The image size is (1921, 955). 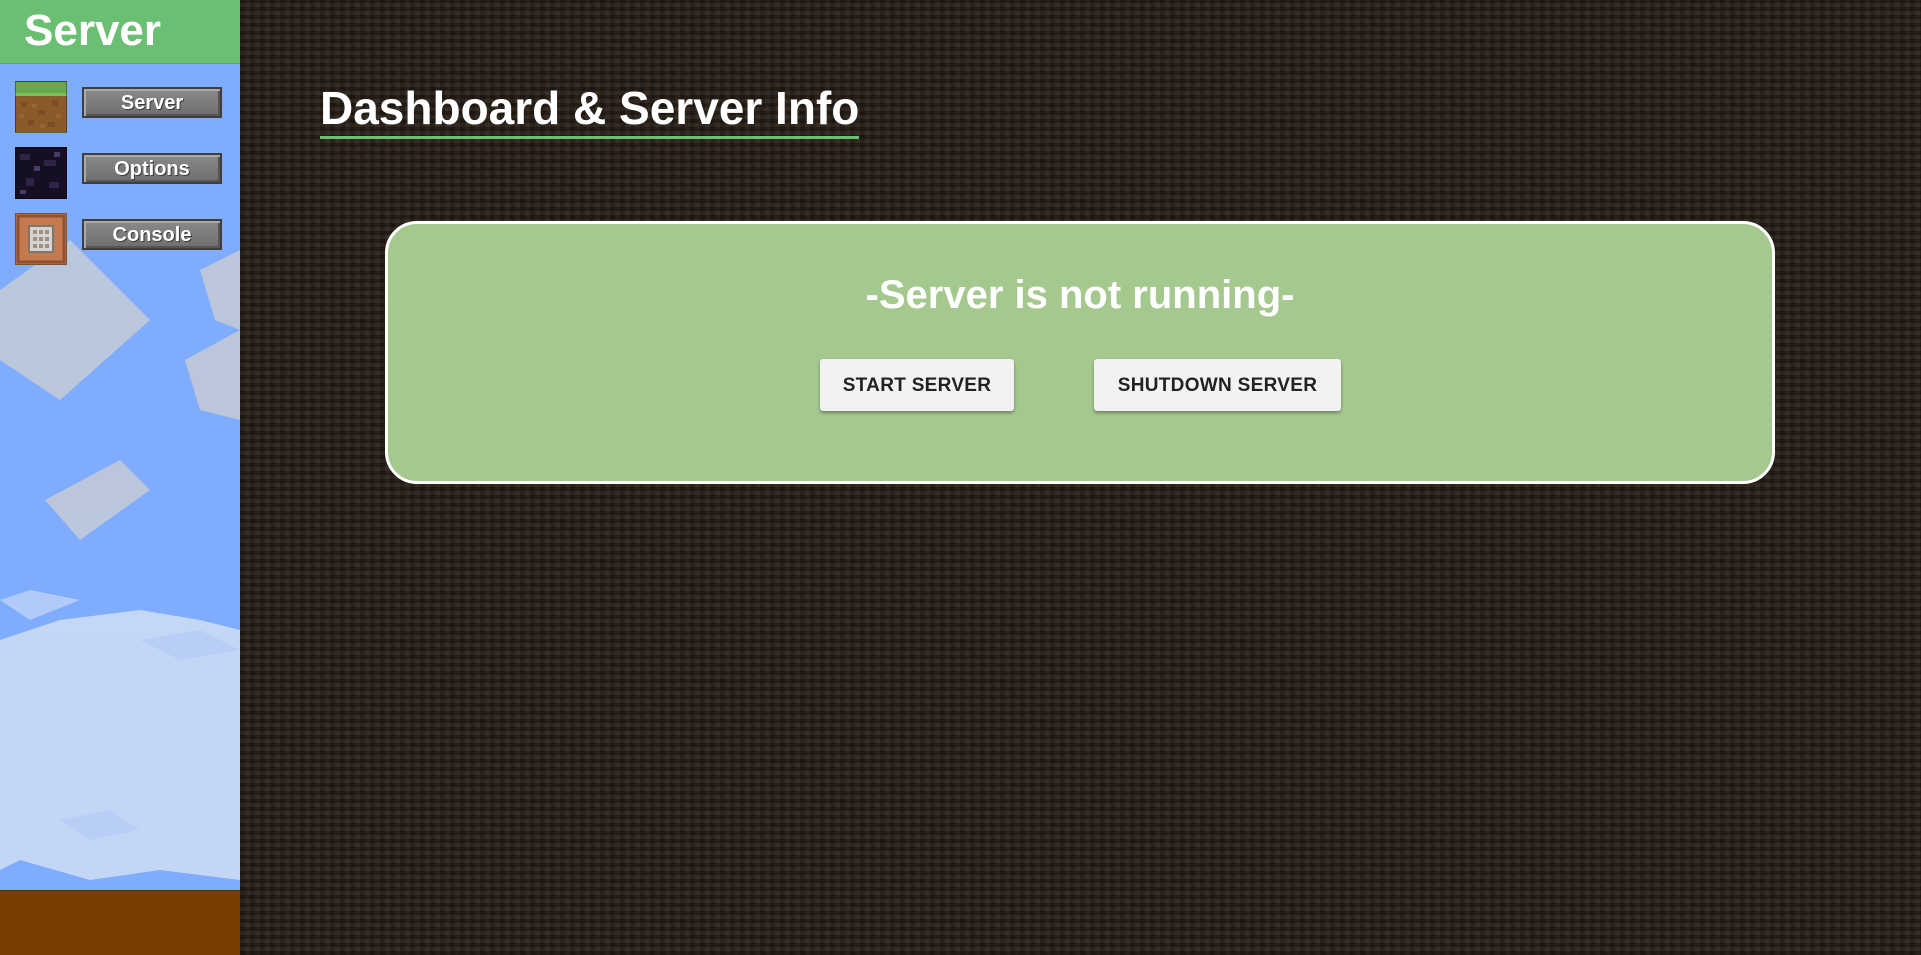 I want to click on sidebar-header: Server, so click(x=120, y=32).